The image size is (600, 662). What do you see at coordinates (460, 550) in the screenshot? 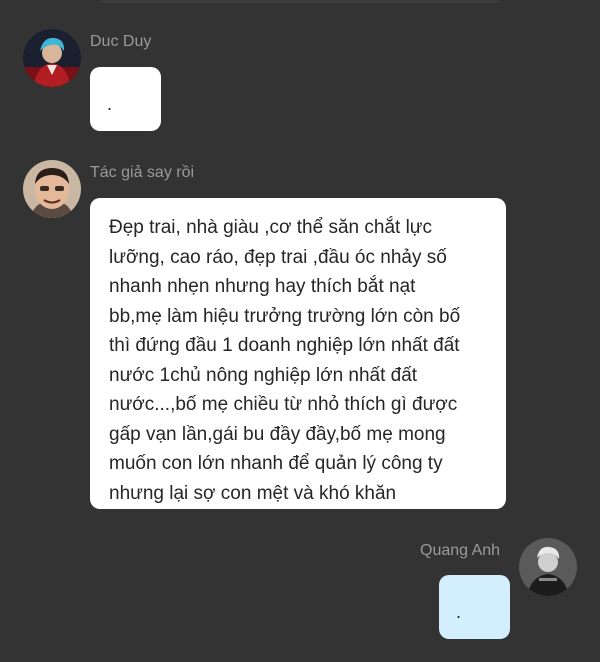
I see `sender-name: Quang Anh` at bounding box center [460, 550].